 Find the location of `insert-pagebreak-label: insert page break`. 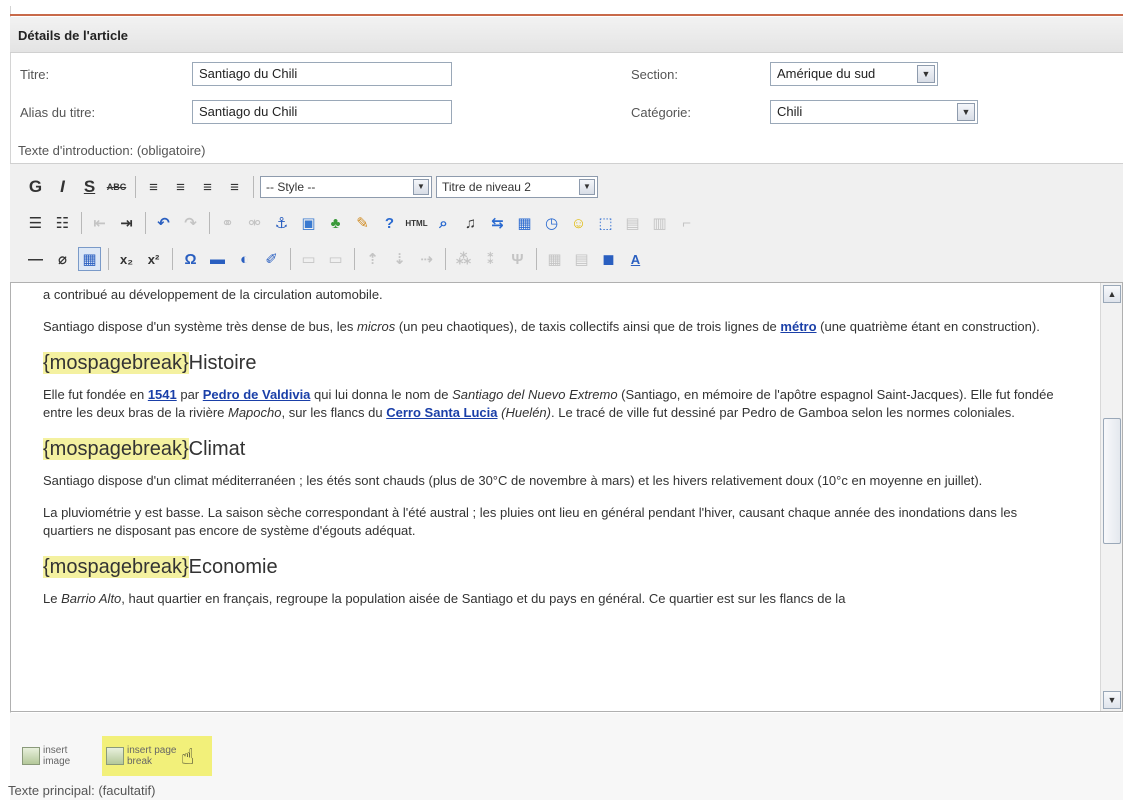

insert-pagebreak-label: insert page break is located at coordinates (152, 756).